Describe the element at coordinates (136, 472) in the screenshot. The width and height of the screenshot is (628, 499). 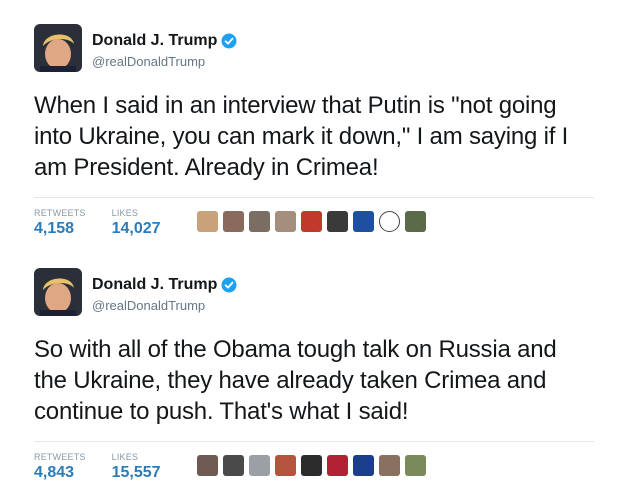
I see `likes-count: 15,557` at that location.